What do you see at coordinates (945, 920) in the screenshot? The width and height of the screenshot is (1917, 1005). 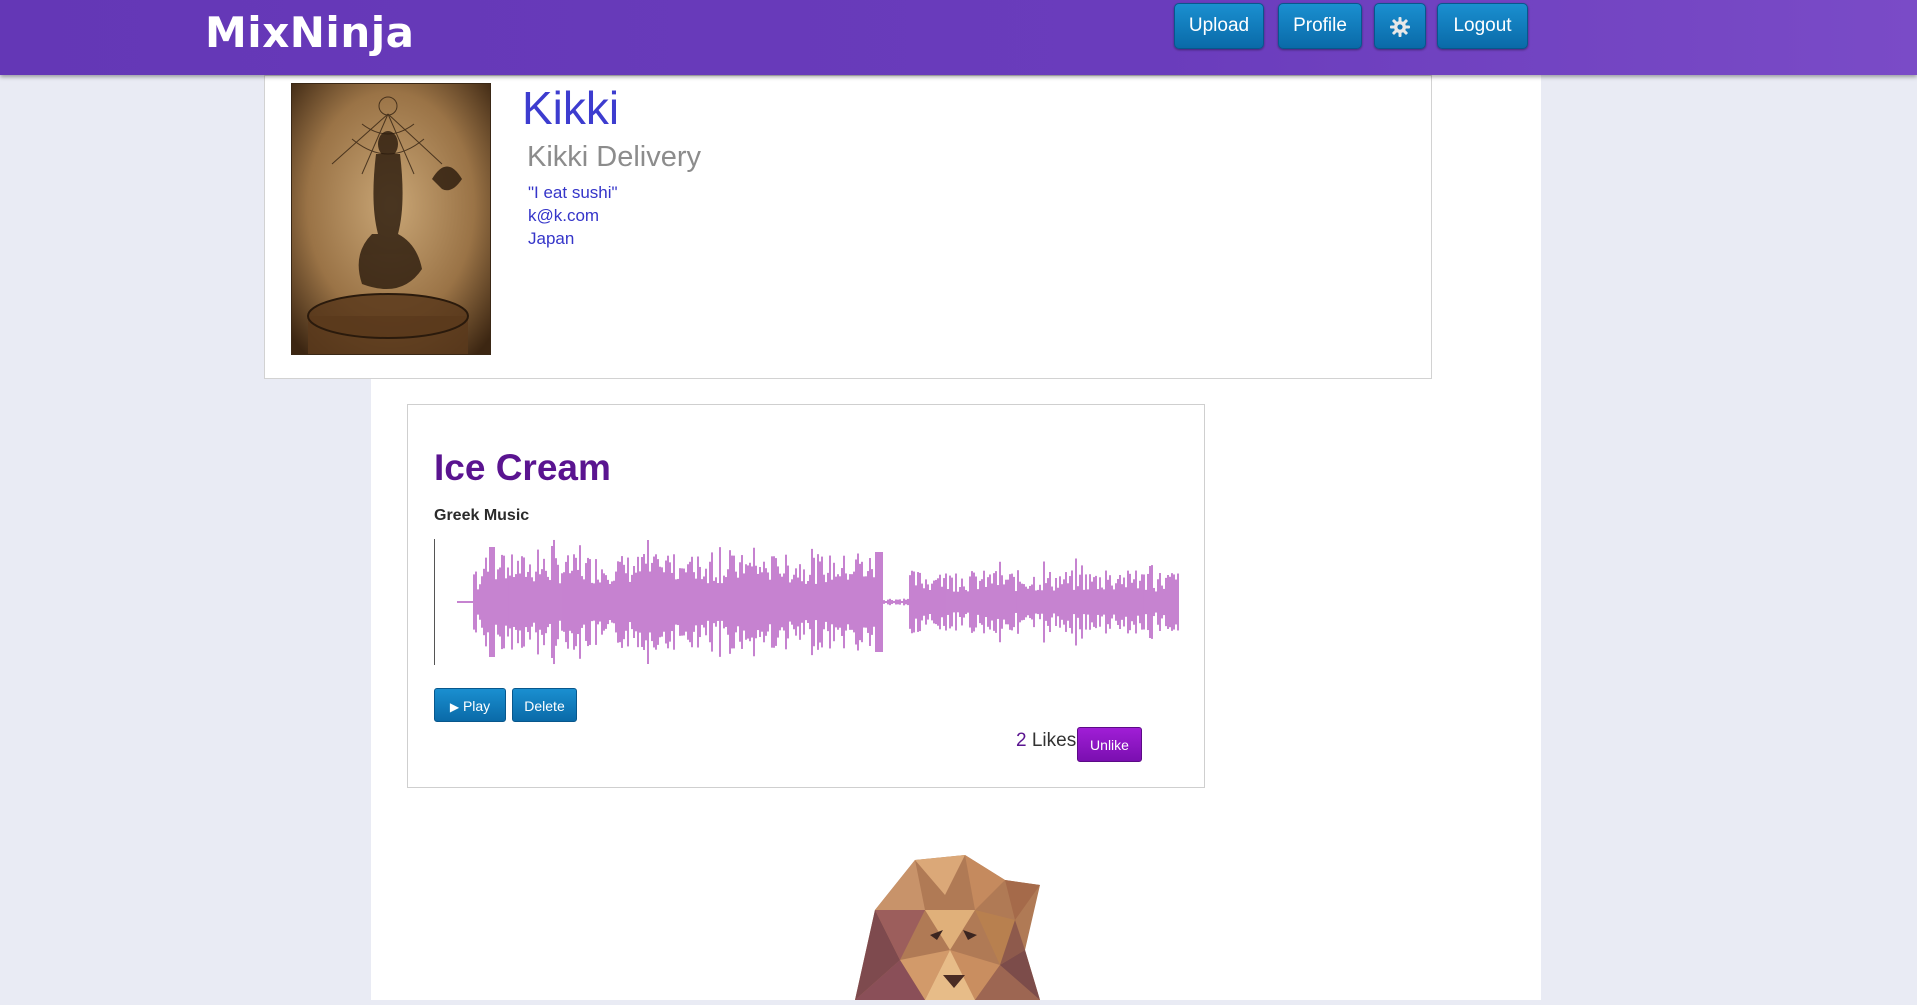 I see `lion-illustration` at bounding box center [945, 920].